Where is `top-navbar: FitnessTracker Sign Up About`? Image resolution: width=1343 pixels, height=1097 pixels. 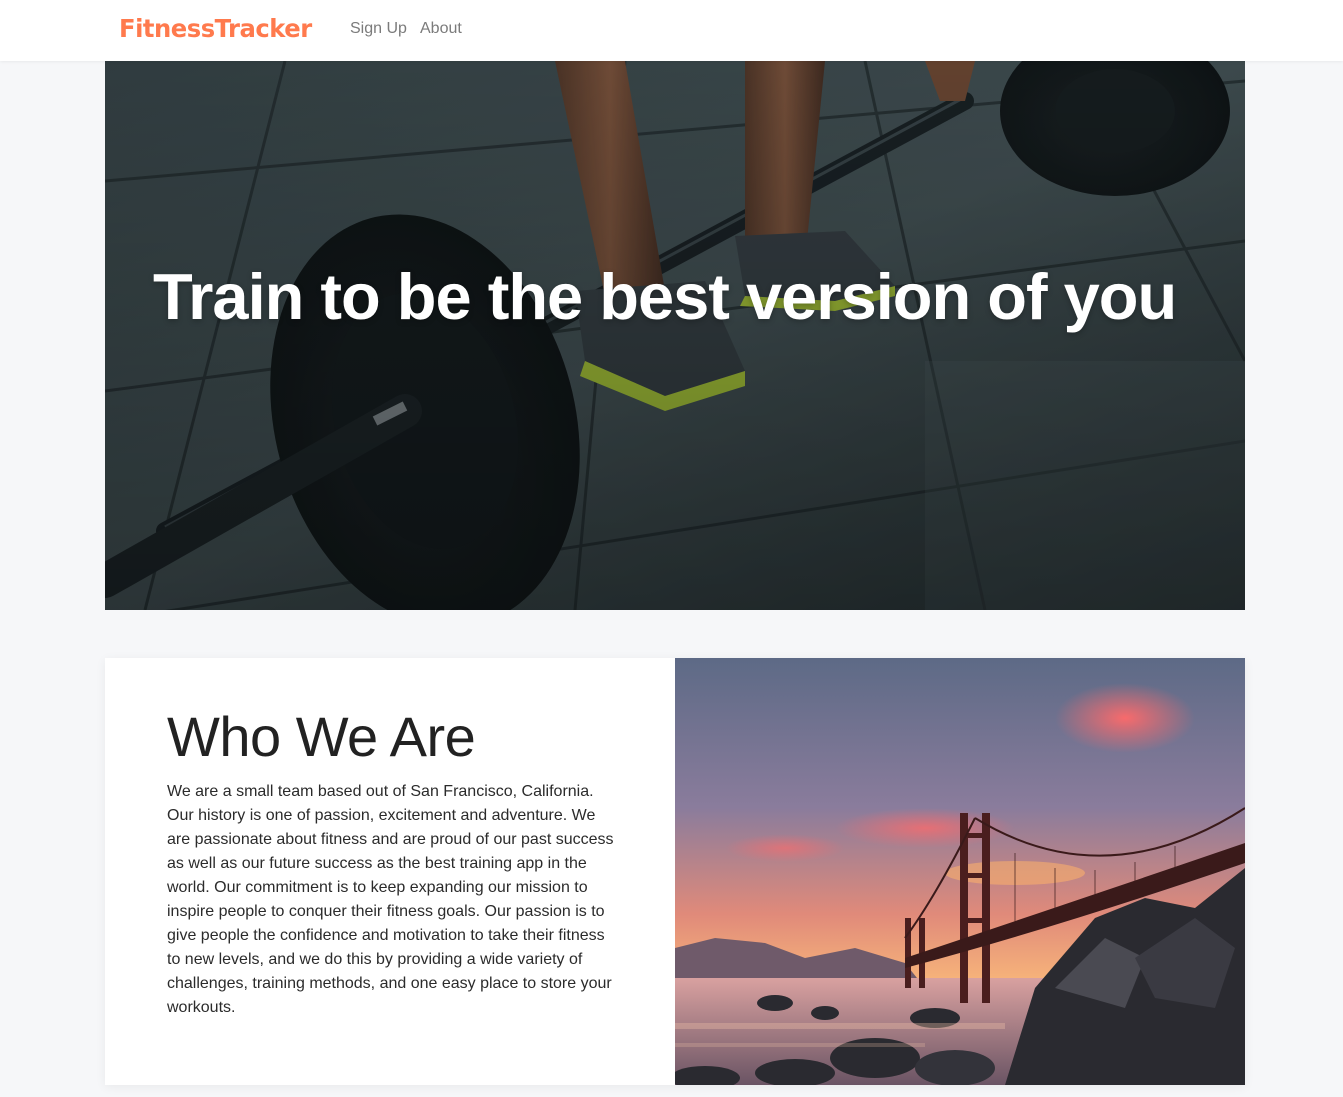 top-navbar: FitnessTracker Sign Up About is located at coordinates (671, 30).